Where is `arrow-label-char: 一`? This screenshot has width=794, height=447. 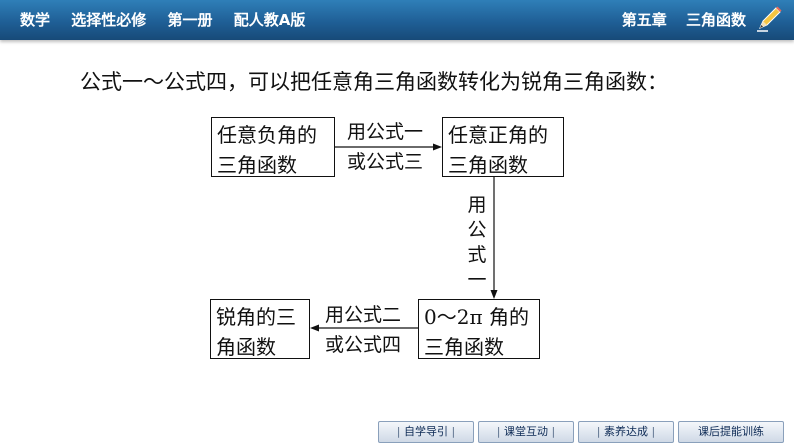 arrow-label-char: 一 is located at coordinates (477, 280).